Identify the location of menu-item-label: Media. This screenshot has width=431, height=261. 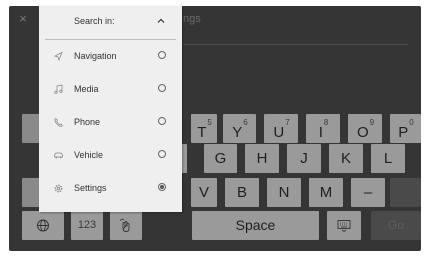
(86, 89).